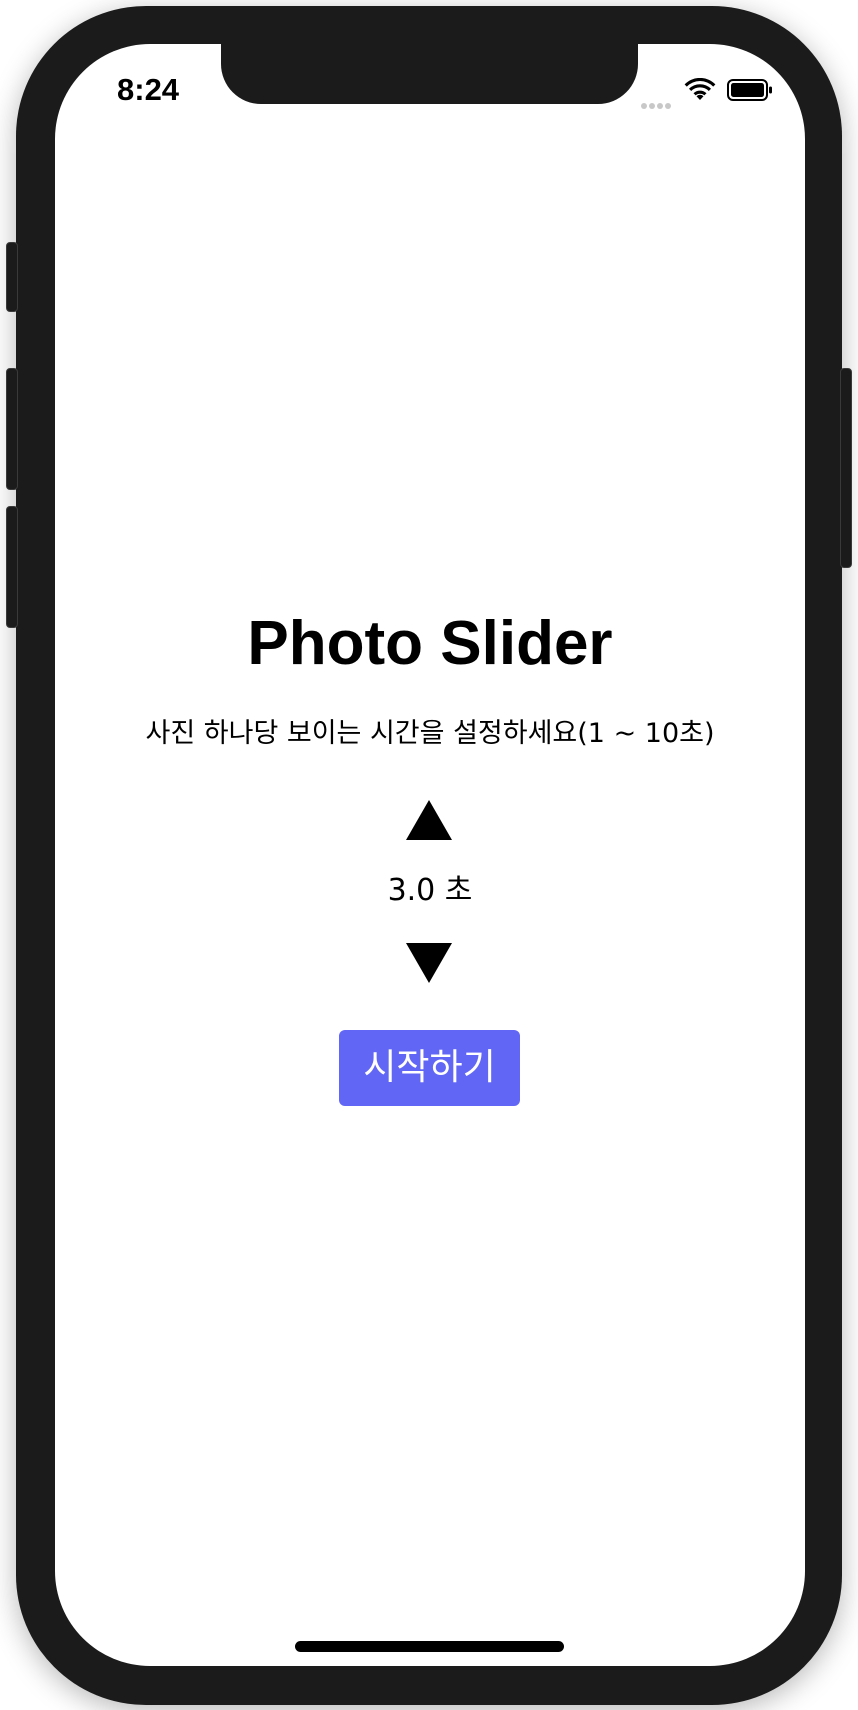 This screenshot has height=1710, width=858. Describe the element at coordinates (429, 1646) in the screenshot. I see `home-indicator` at that location.